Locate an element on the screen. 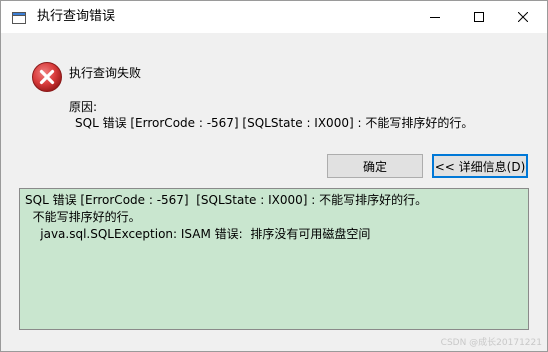 Image resolution: width=548 pixels, height=352 pixels. close-button is located at coordinates (523, 17).